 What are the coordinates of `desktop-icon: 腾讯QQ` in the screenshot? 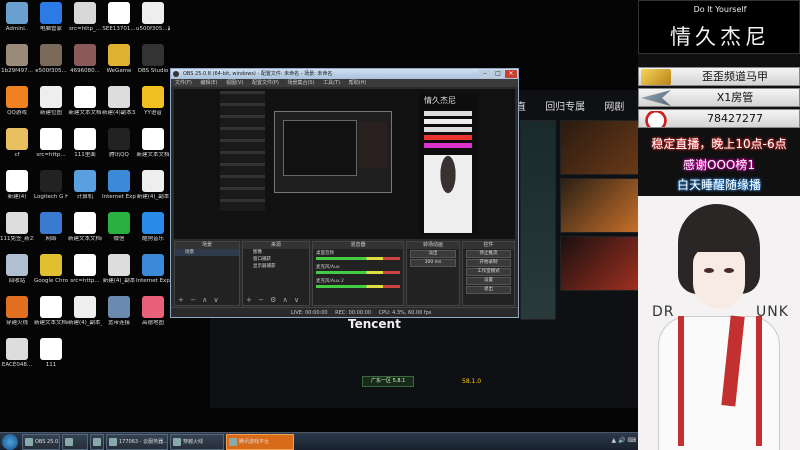 It's located at (119, 149).